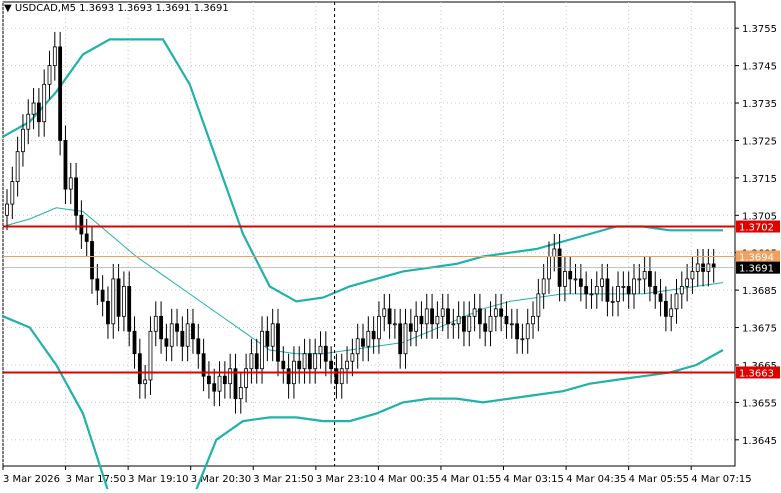  I want to click on x-tick-label: 4 Mar 03:15, so click(534, 479).